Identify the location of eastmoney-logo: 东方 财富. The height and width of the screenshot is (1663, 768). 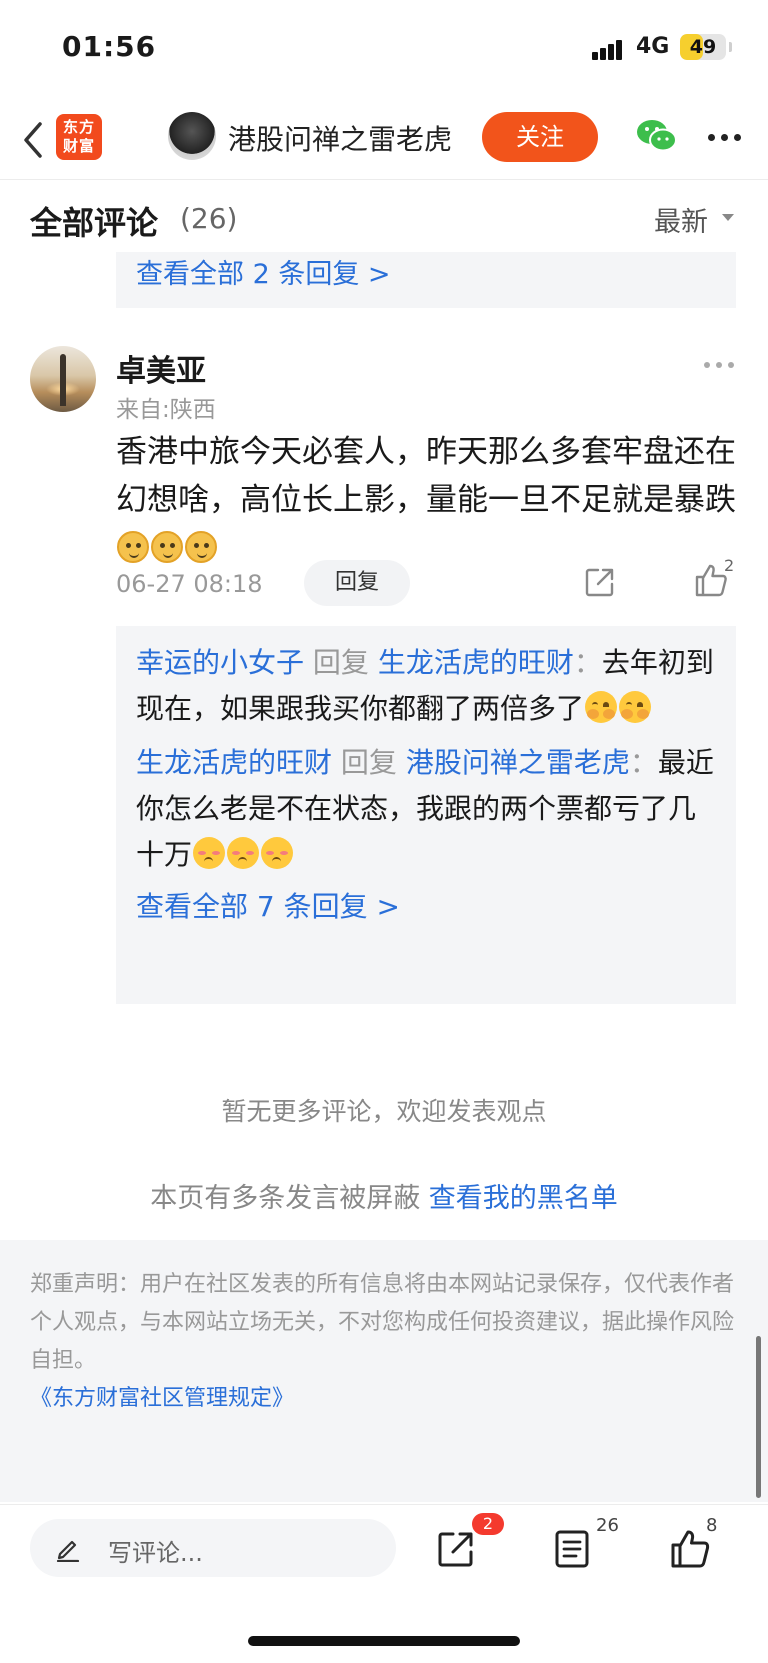
(79, 137).